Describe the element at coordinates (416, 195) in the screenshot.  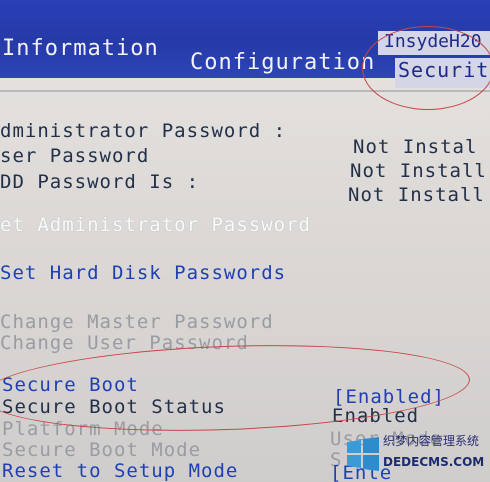
I see `hdd-password-value: Not Install` at that location.